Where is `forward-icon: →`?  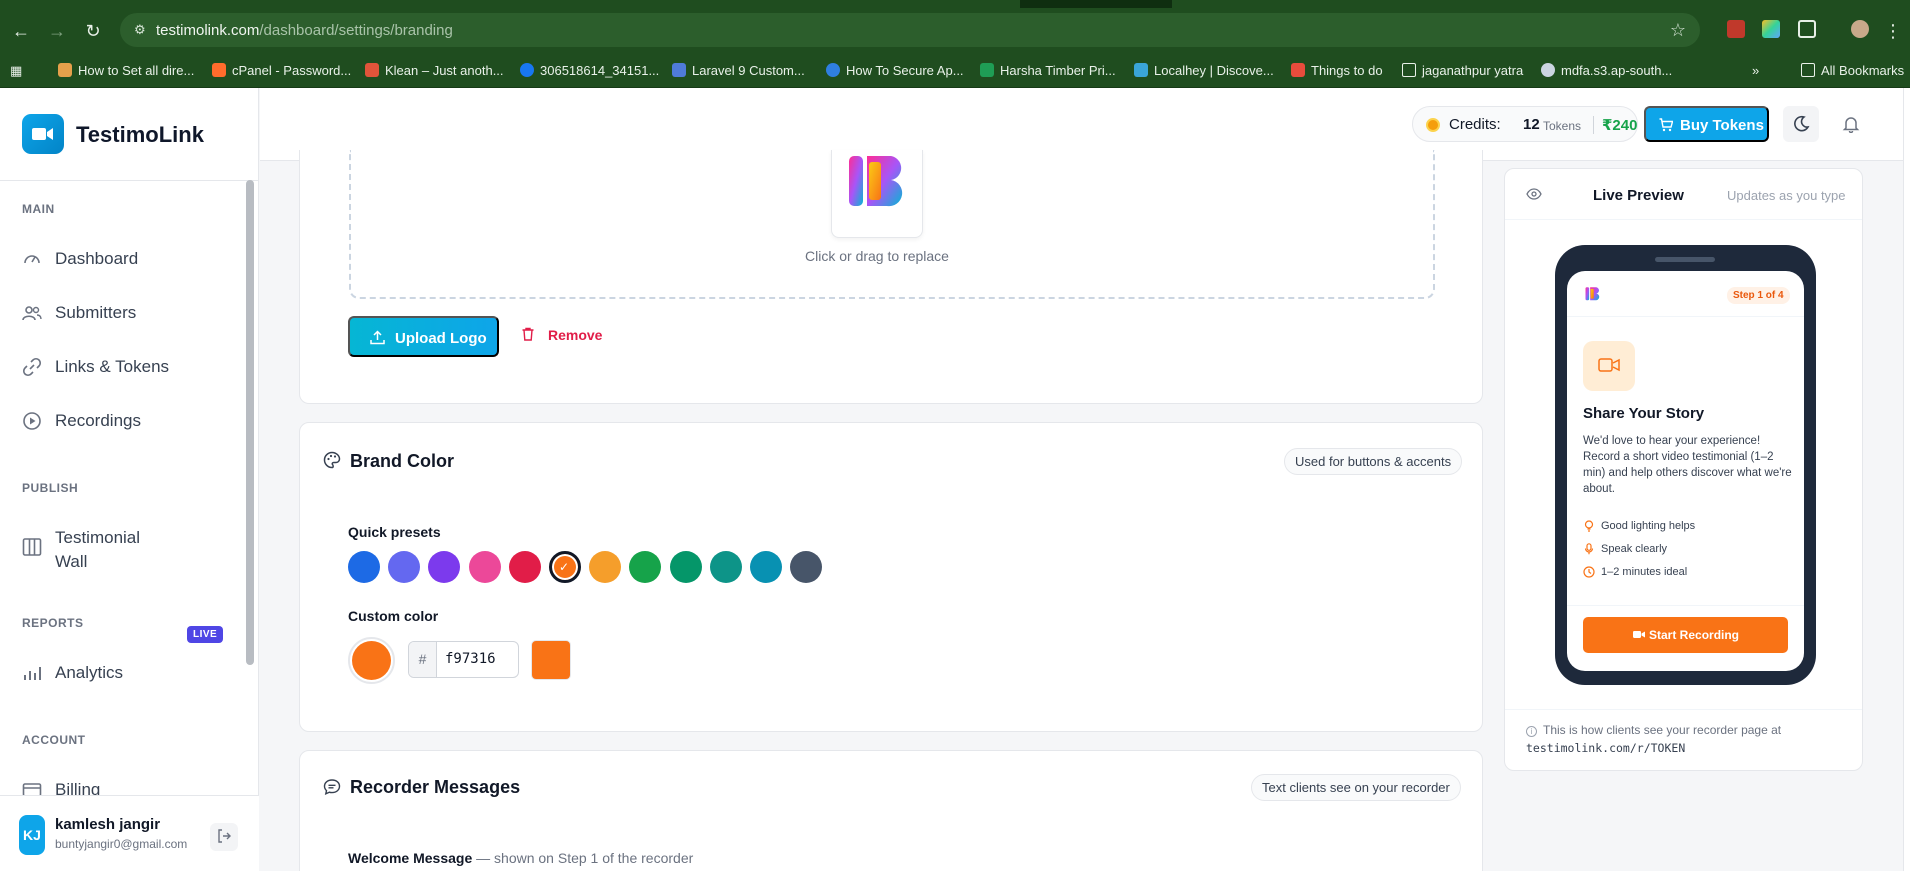
forward-icon: → is located at coordinates (57, 31).